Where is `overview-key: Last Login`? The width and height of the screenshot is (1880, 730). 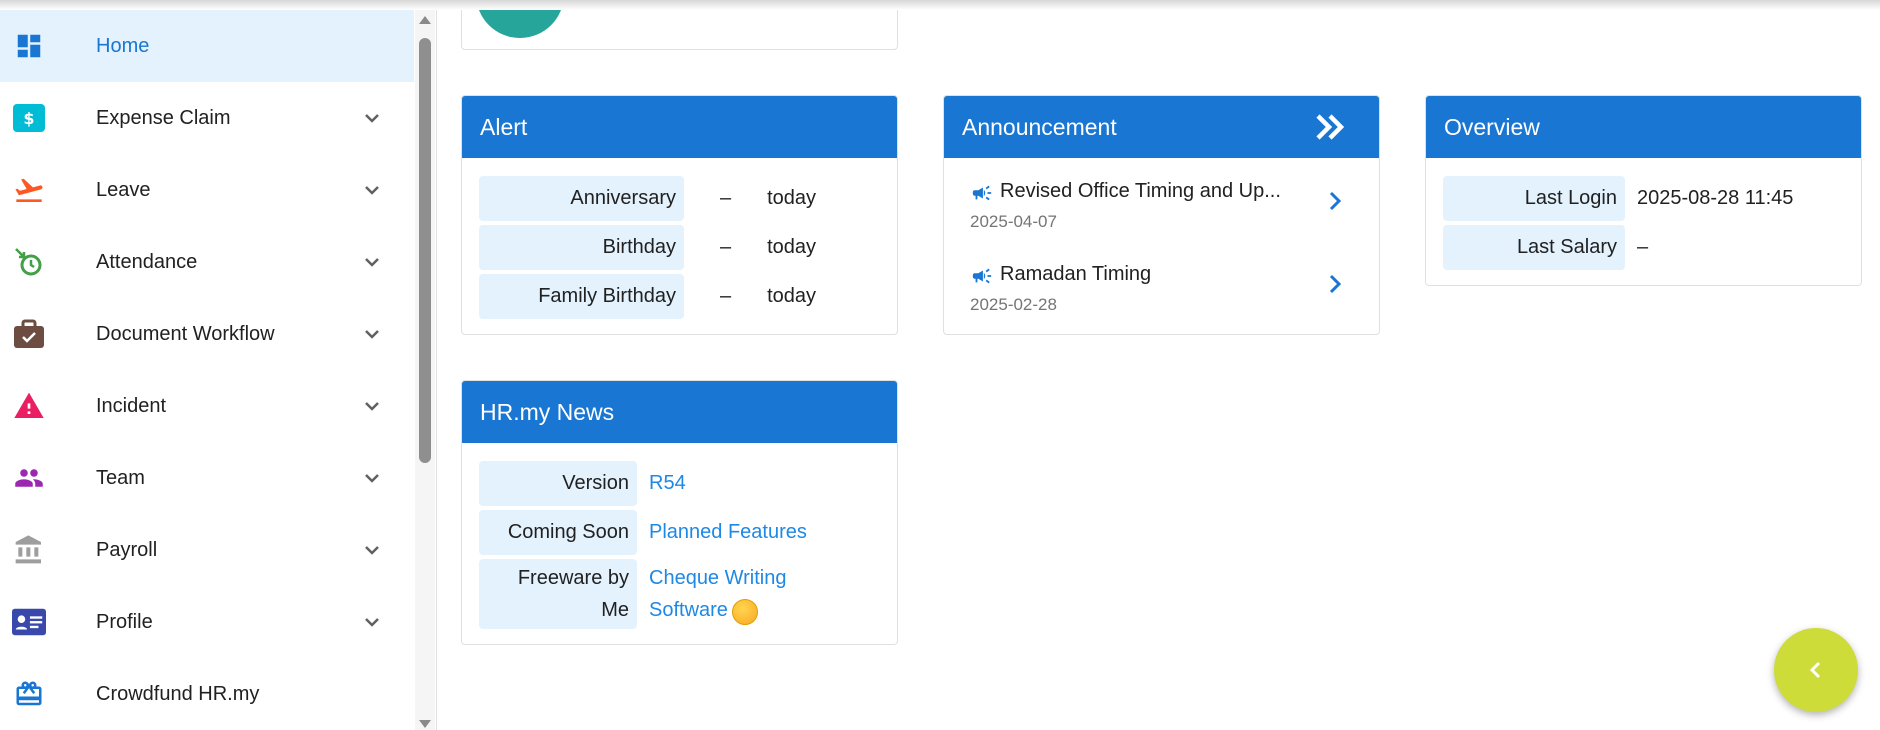 overview-key: Last Login is located at coordinates (1534, 198).